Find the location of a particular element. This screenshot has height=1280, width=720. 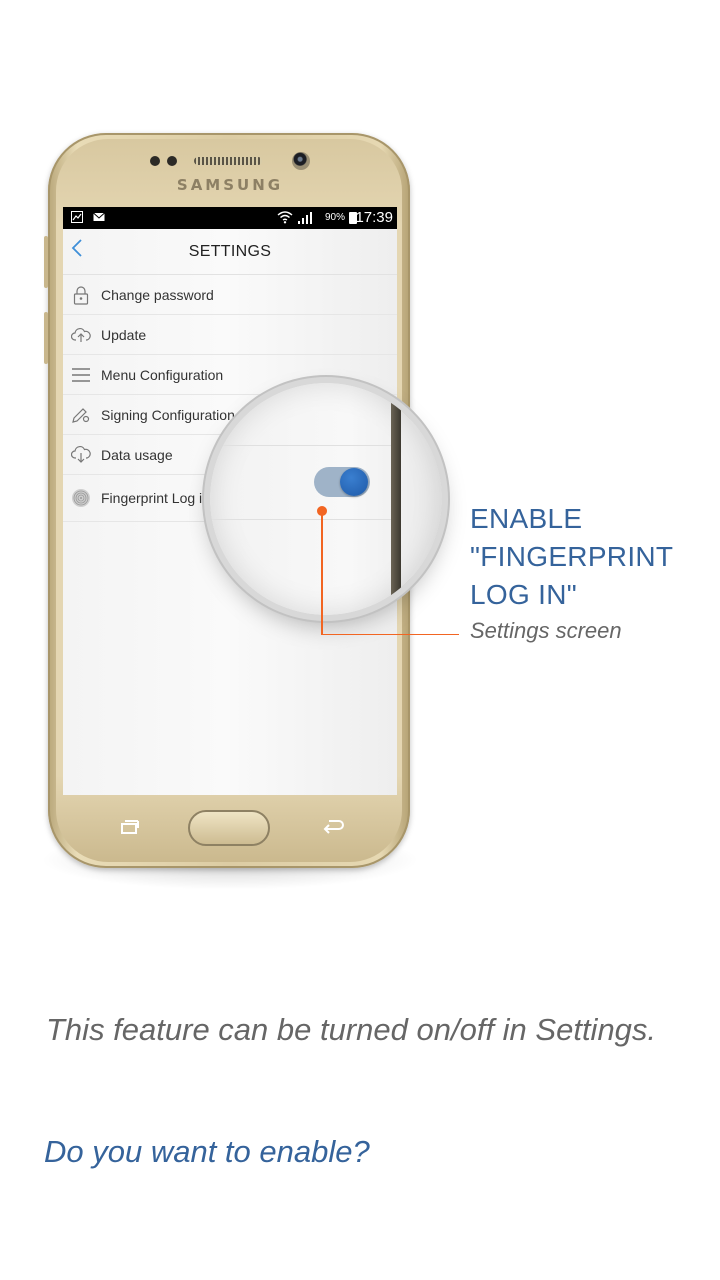

return-icon is located at coordinates (333, 827).